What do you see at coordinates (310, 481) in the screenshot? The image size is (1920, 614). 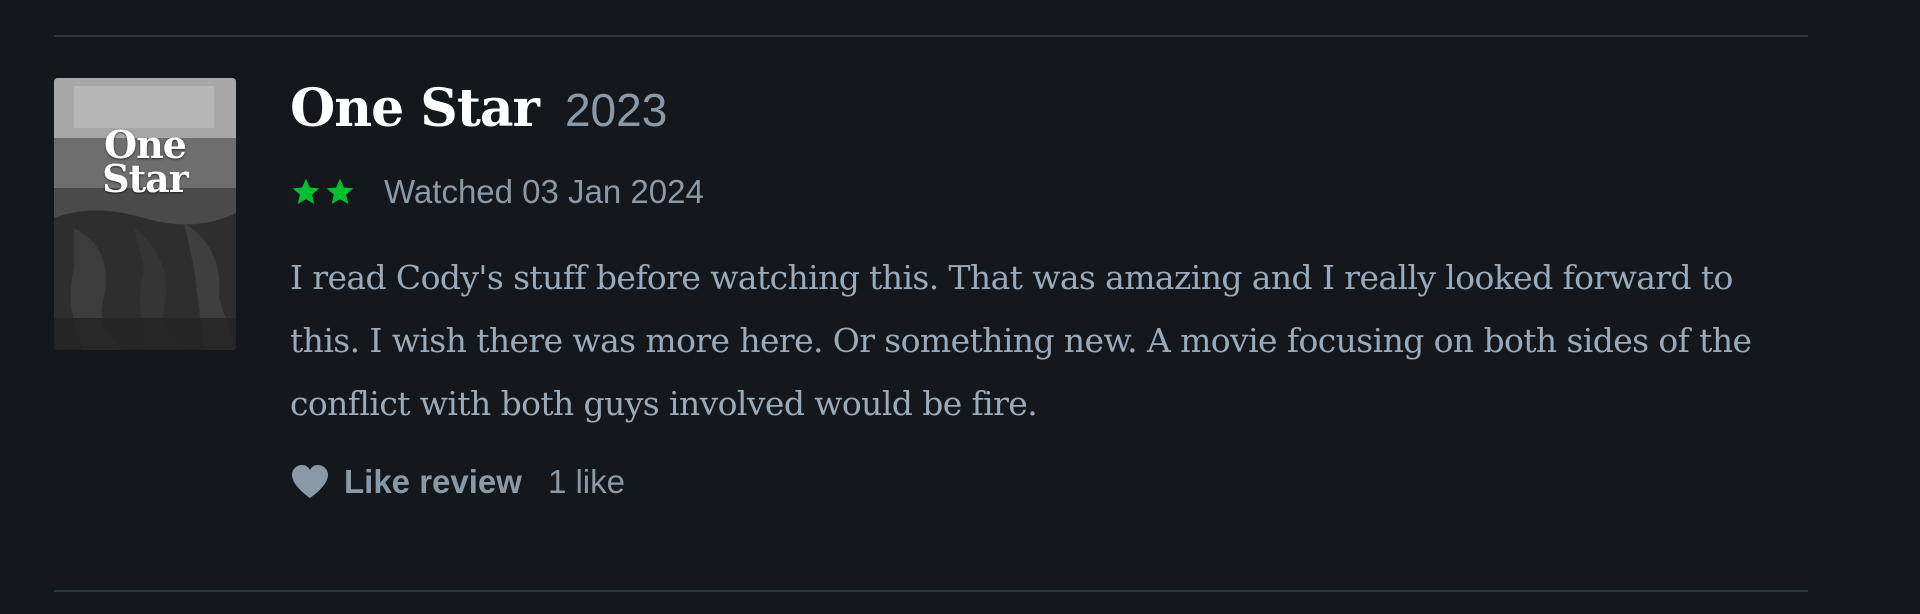 I see `heart-icon` at bounding box center [310, 481].